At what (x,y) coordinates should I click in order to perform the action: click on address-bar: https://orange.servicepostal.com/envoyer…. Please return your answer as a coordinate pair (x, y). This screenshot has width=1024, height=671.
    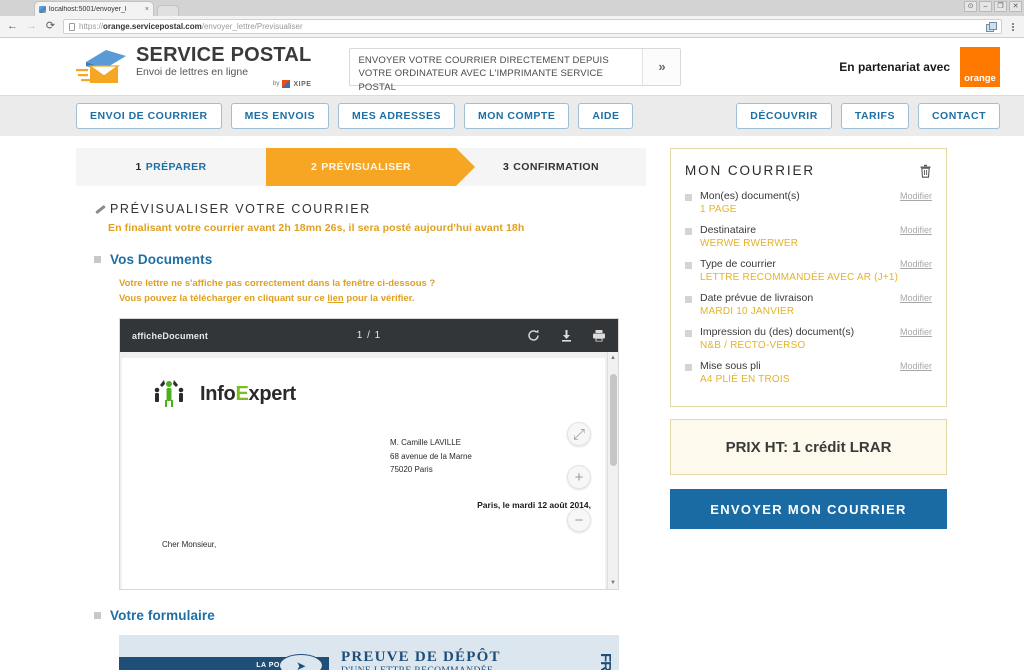
    Looking at the image, I should click on (532, 26).